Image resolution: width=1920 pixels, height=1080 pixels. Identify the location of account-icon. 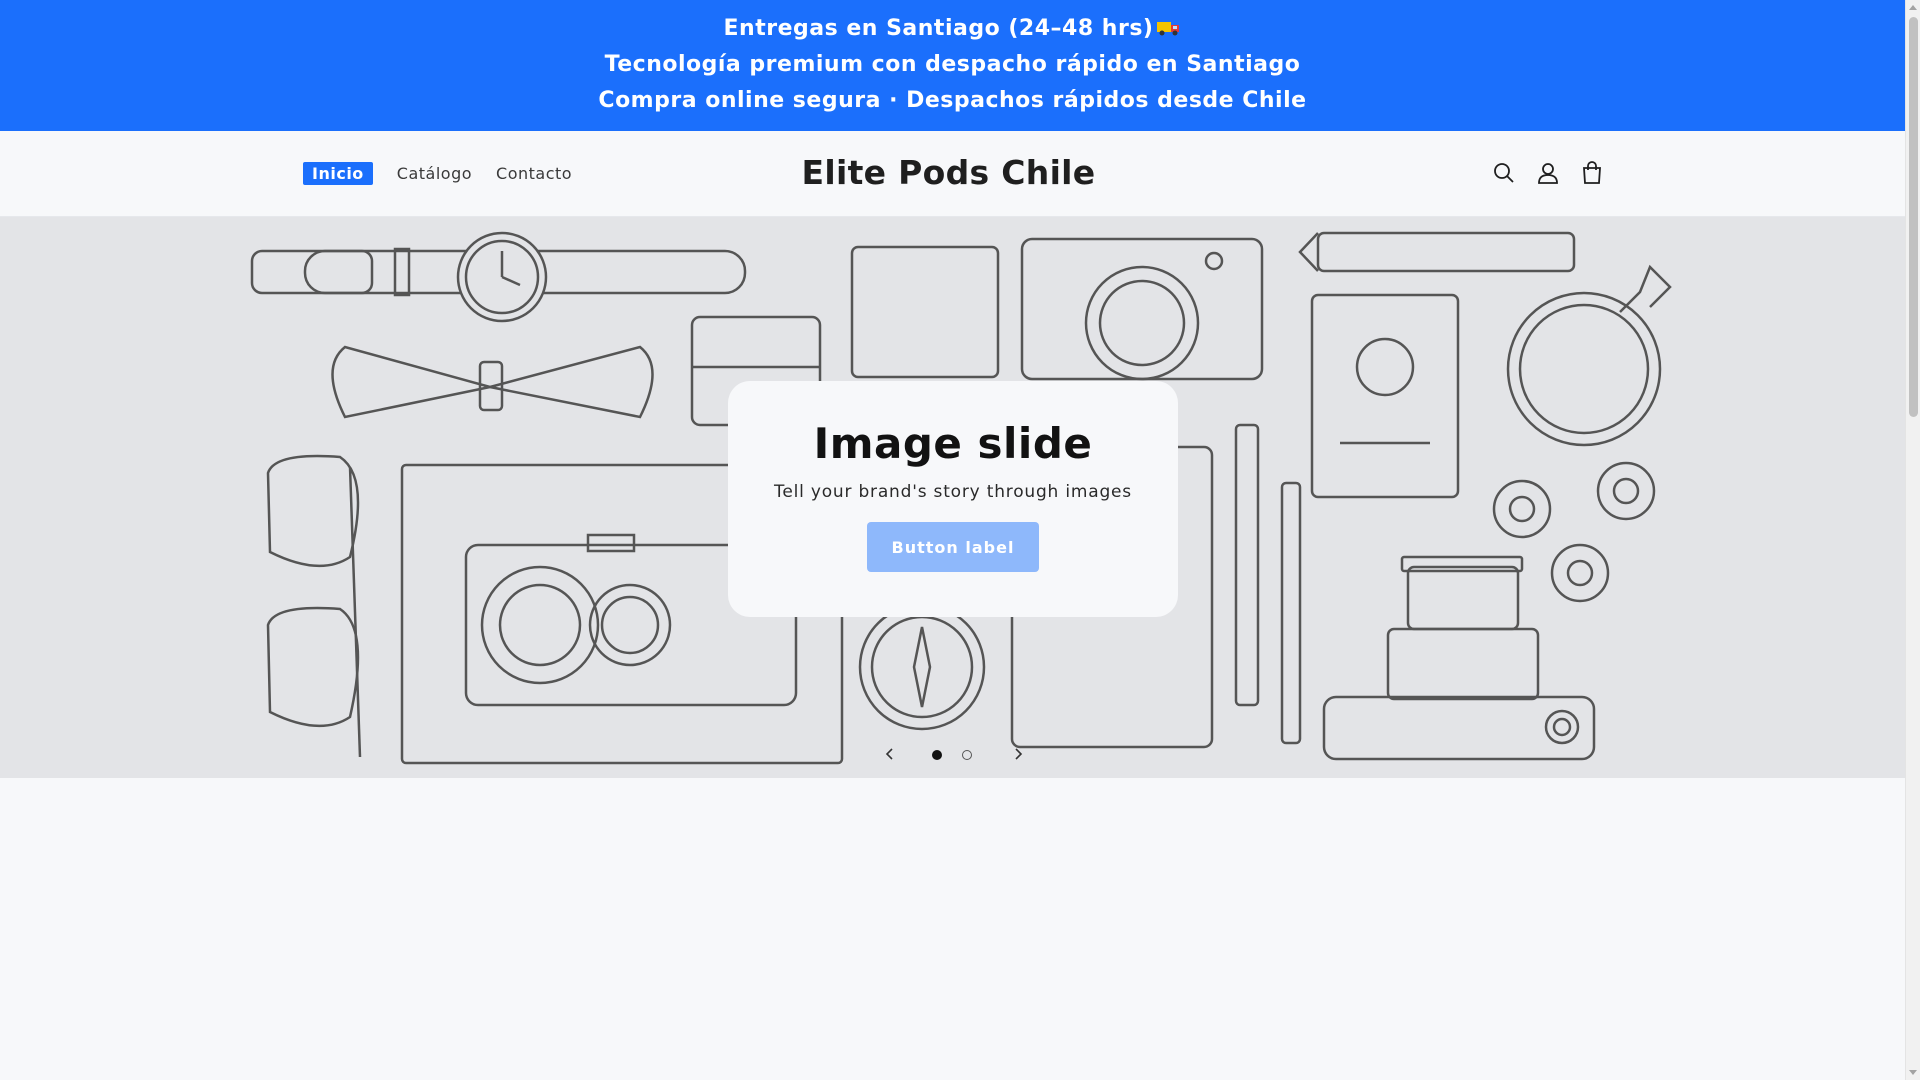
(1548, 173).